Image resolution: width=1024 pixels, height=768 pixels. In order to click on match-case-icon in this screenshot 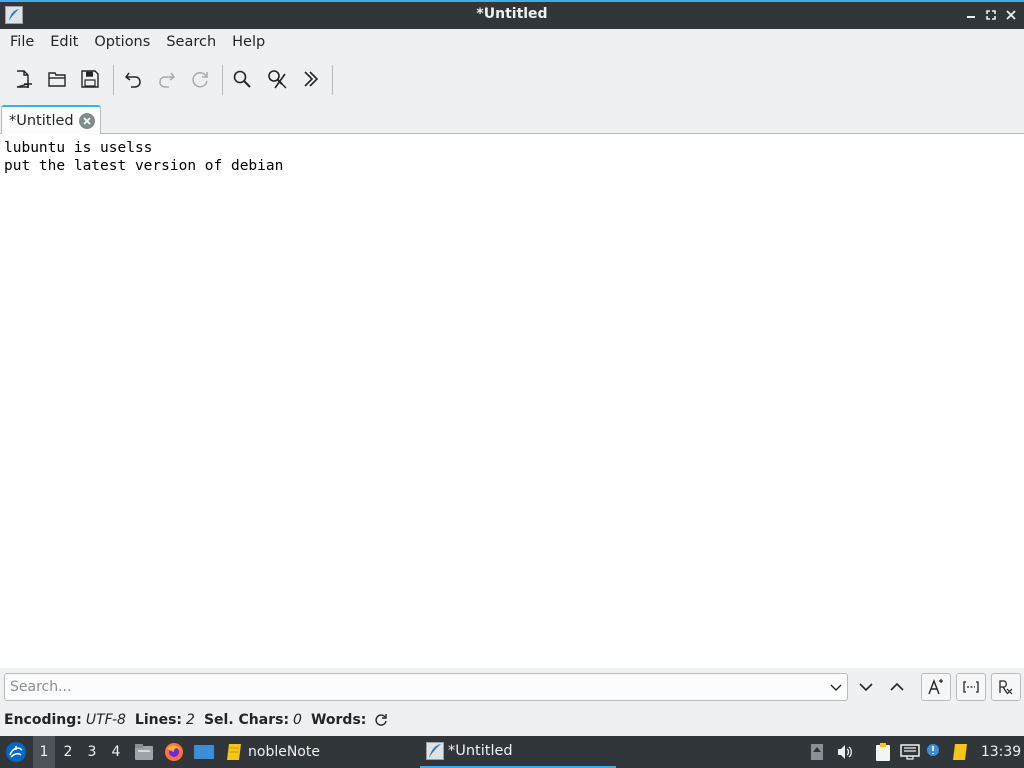, I will do `click(935, 687)`.